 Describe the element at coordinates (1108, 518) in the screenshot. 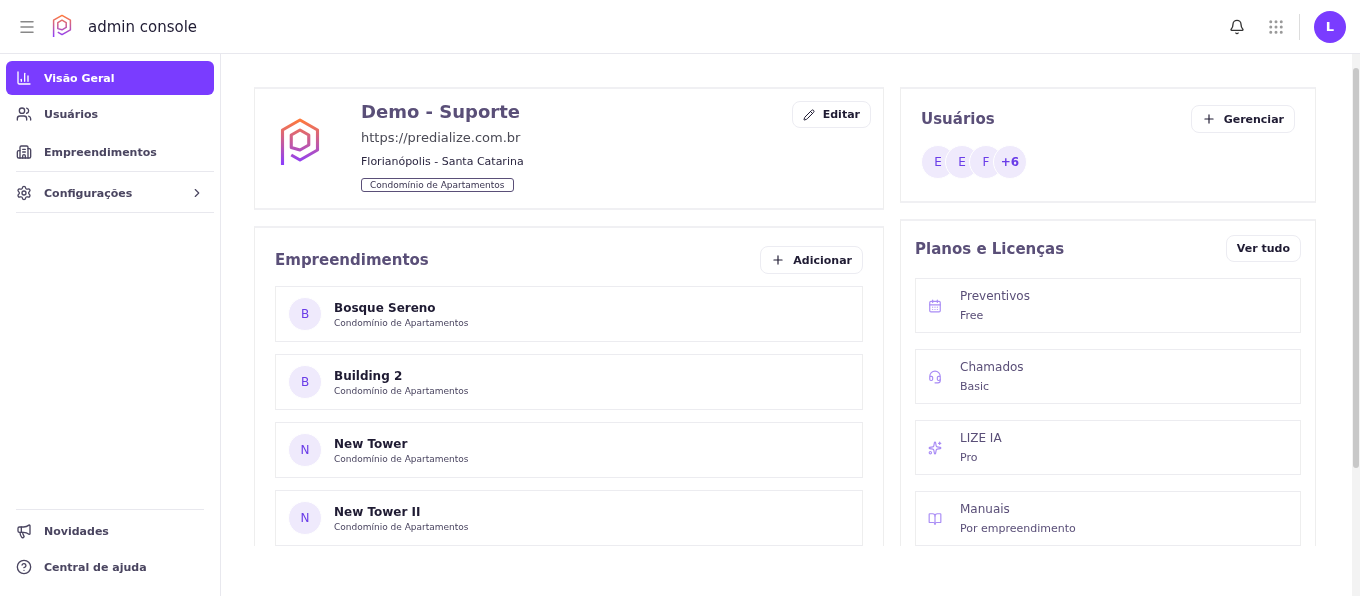

I see `plan-row: Manuais Por empreendimento` at that location.